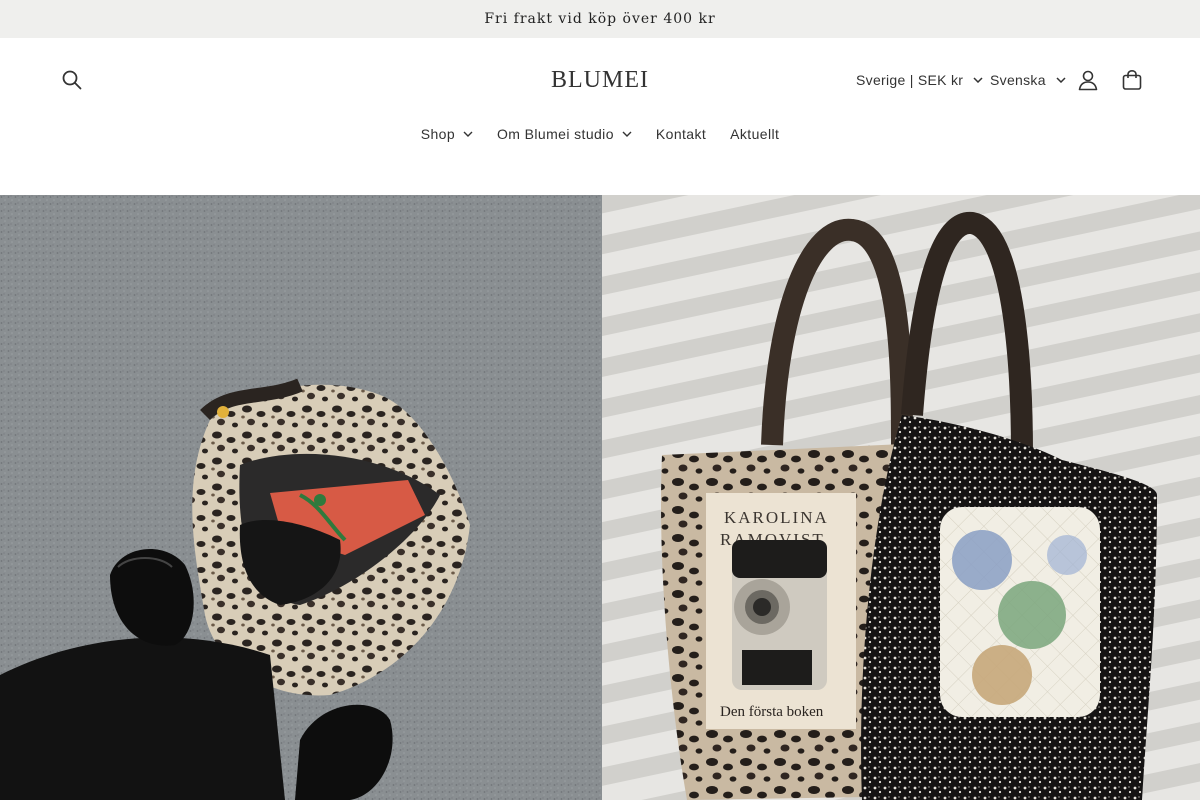 The width and height of the screenshot is (1200, 800). I want to click on search-icon, so click(72, 80).